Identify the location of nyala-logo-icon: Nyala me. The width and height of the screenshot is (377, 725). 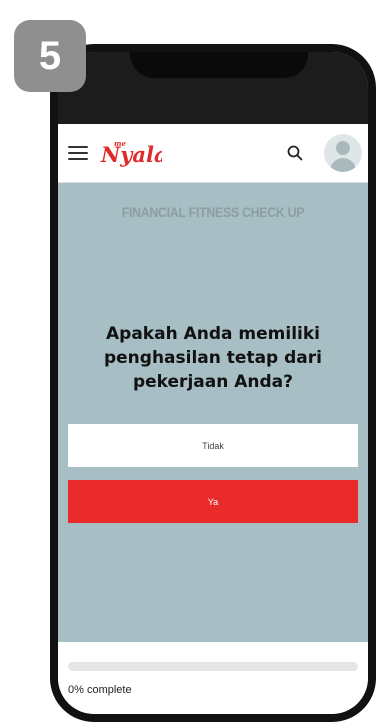
(134, 153).